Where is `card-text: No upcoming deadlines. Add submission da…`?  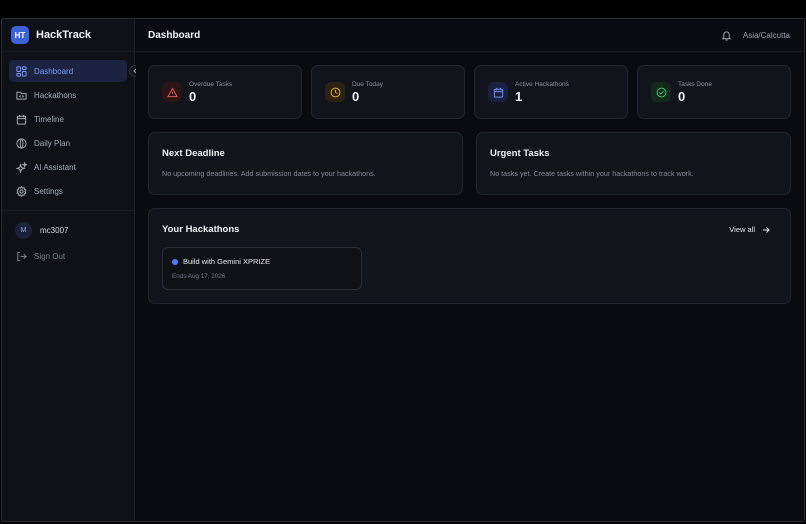
card-text: No upcoming deadlines. Add submission da… is located at coordinates (269, 173).